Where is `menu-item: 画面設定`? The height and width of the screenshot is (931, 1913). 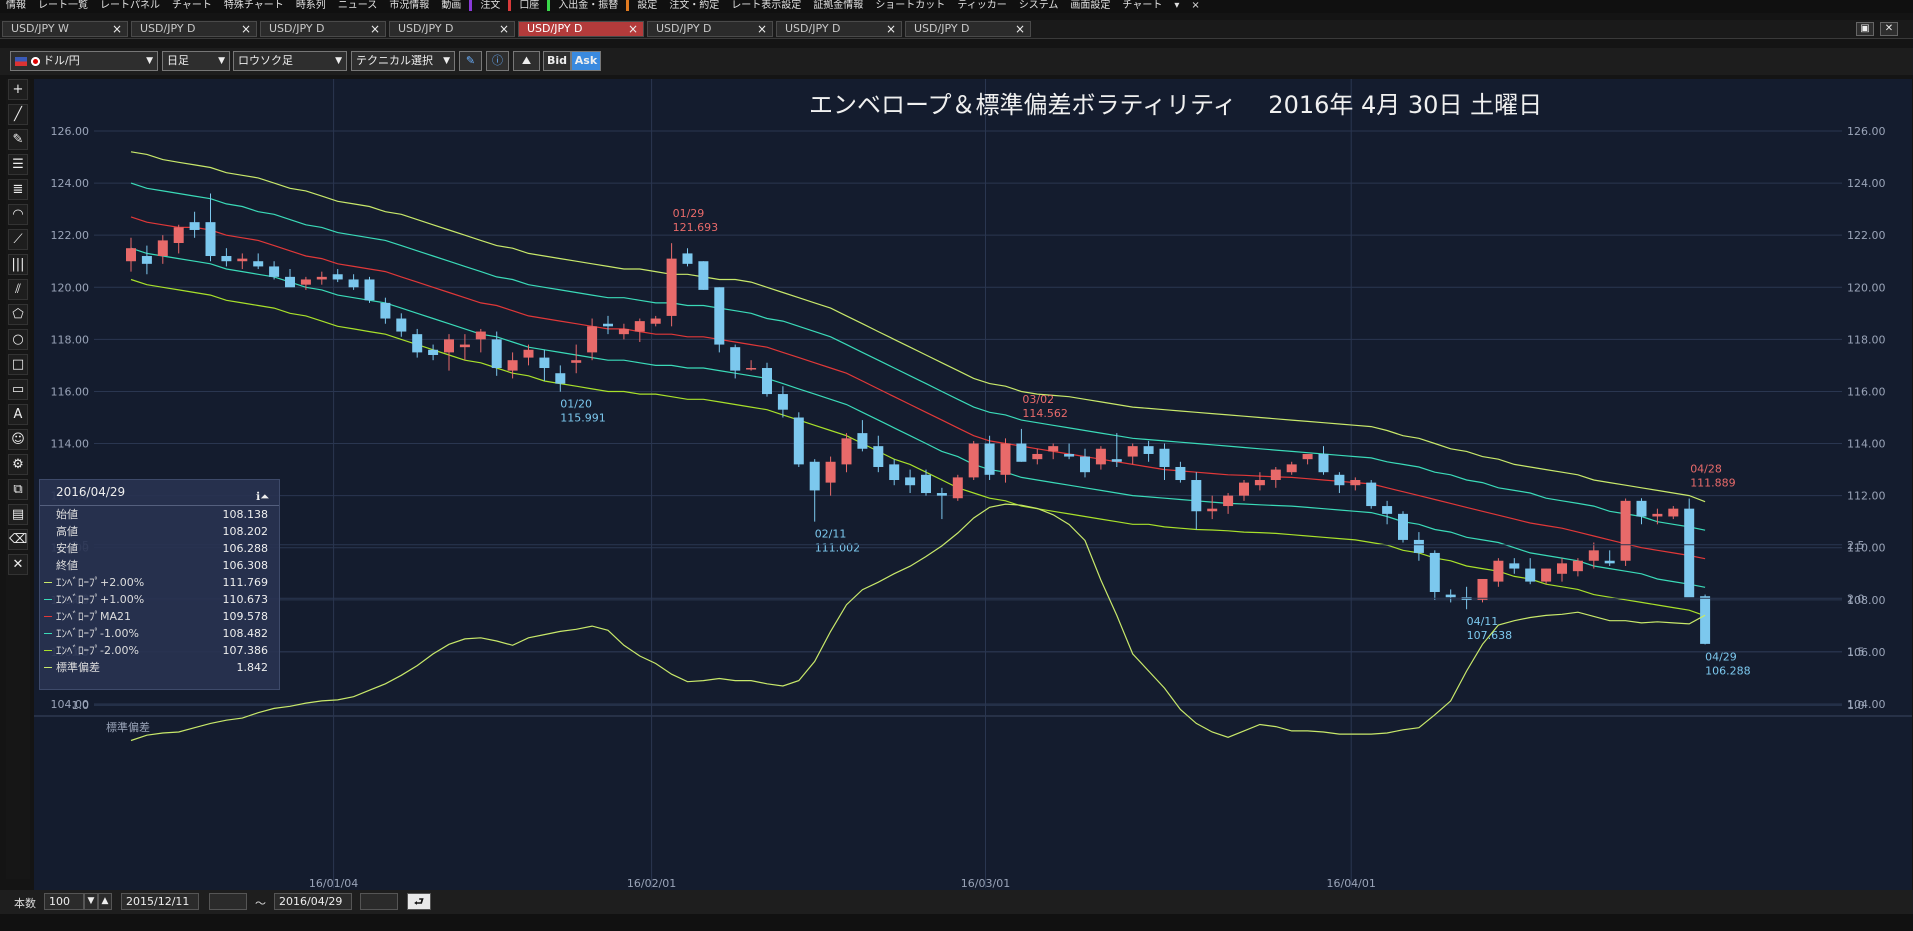
menu-item: 画面設定 is located at coordinates (1090, 5).